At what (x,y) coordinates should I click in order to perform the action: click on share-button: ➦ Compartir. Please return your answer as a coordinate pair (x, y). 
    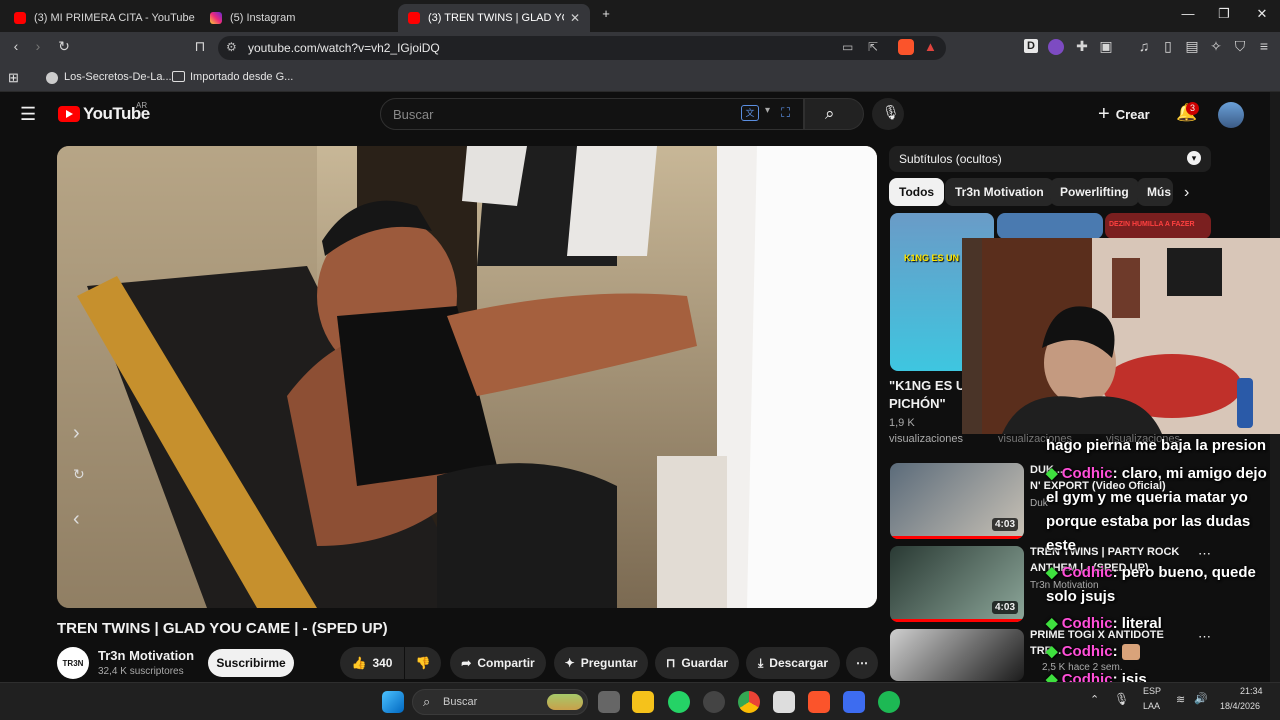
    Looking at the image, I should click on (498, 663).